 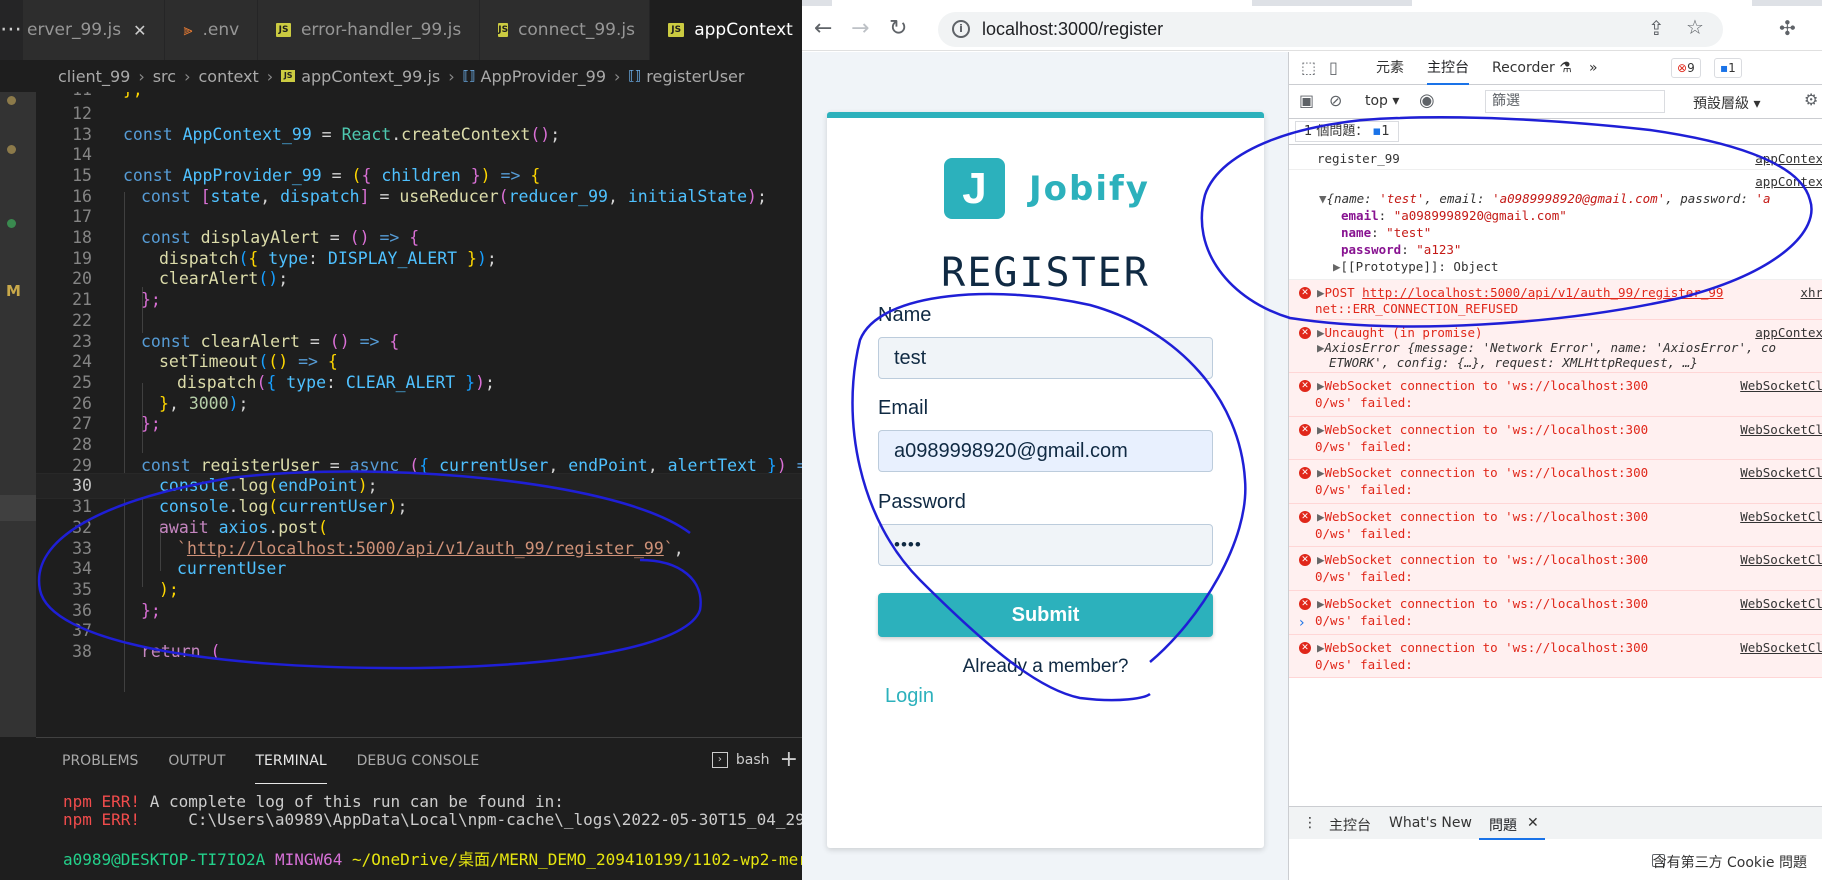 I want to click on password-input: ••••, so click(x=1045, y=545).